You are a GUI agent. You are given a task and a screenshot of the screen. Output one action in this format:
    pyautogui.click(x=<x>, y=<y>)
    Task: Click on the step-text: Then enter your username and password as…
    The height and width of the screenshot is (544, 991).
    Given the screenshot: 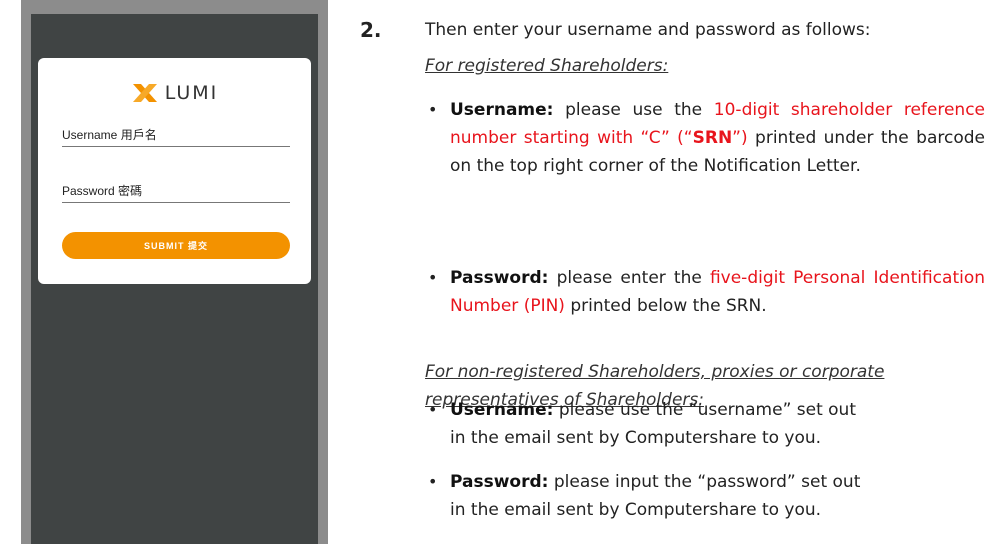 What is the action you would take?
    pyautogui.click(x=648, y=30)
    